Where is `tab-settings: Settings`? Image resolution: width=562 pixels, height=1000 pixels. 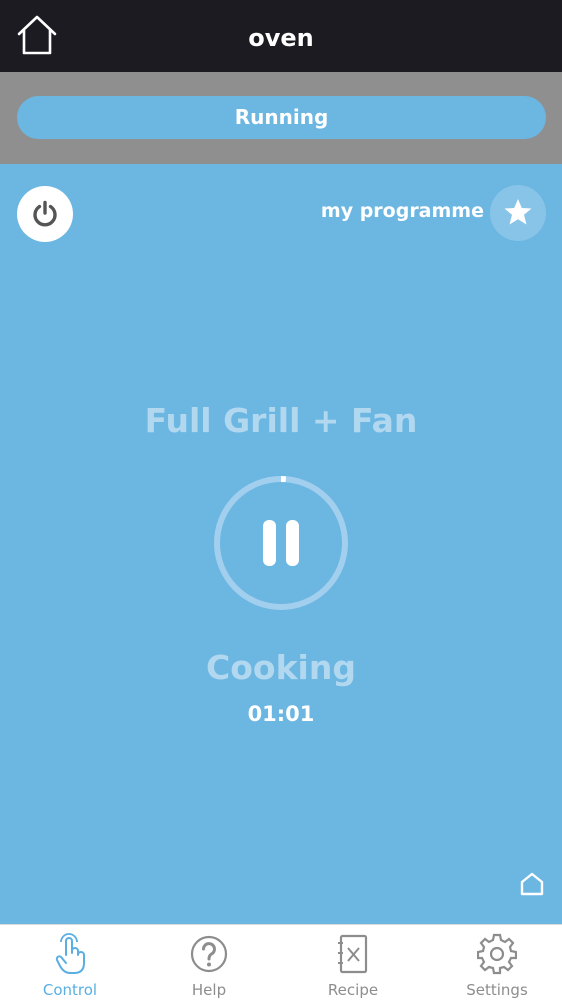
tab-settings: Settings is located at coordinates (494, 962).